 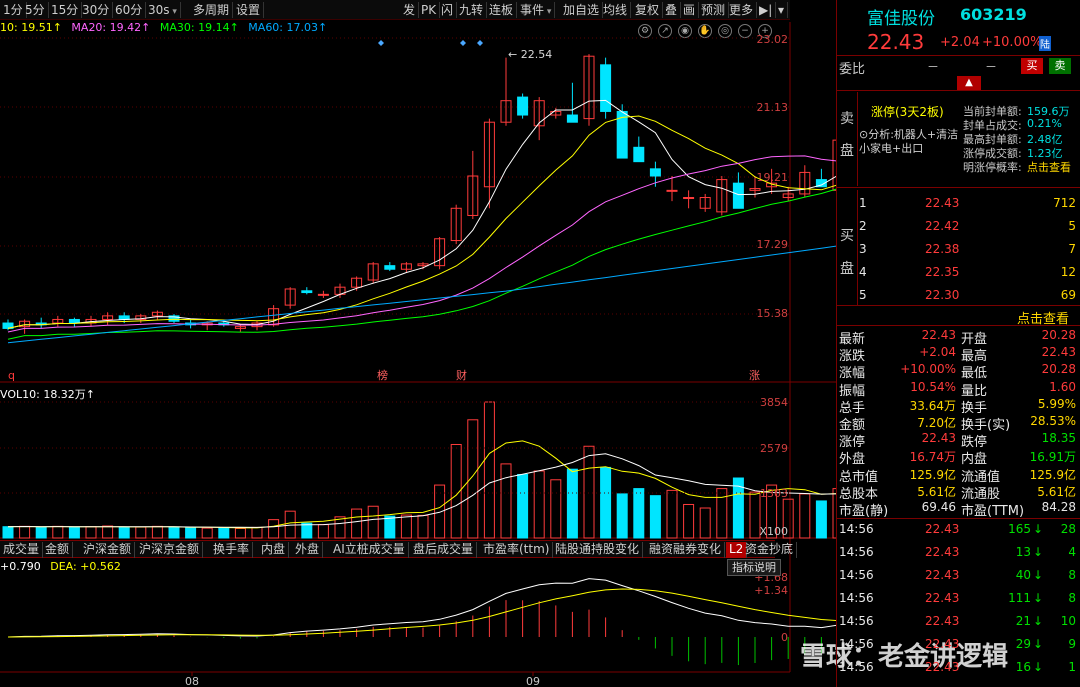 What do you see at coordinates (598, 550) in the screenshot?
I see `tab-10: 陆股通持股变化` at bounding box center [598, 550].